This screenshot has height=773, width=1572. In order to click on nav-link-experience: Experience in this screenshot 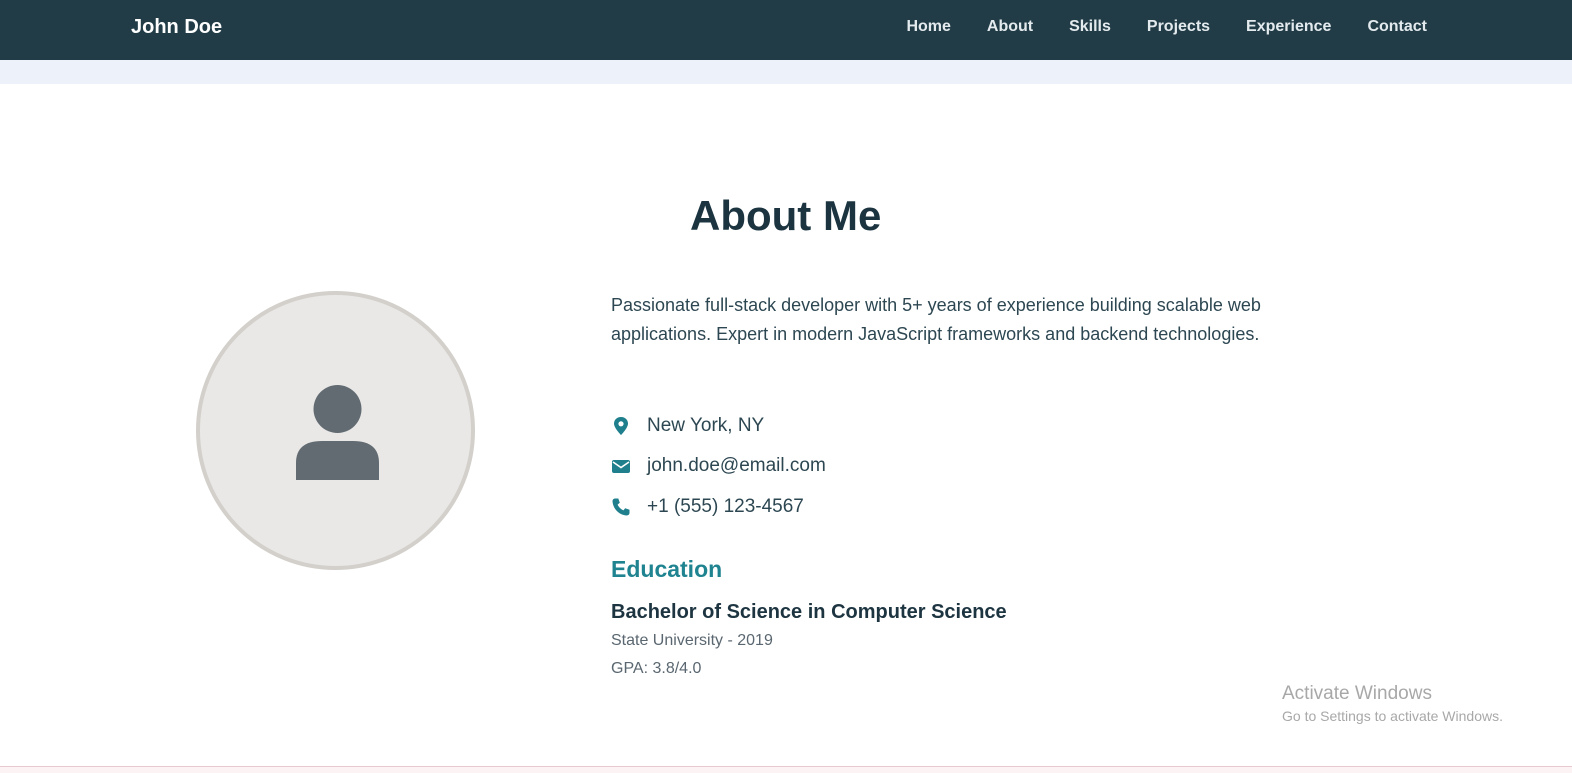, I will do `click(1288, 27)`.